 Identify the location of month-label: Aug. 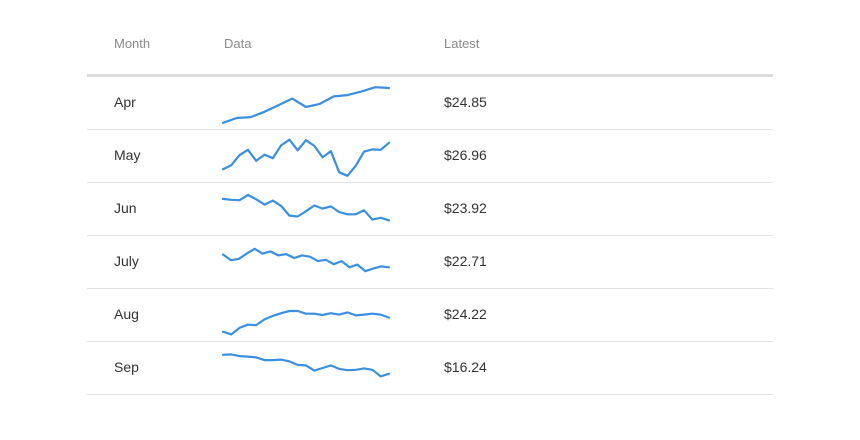
(126, 314).